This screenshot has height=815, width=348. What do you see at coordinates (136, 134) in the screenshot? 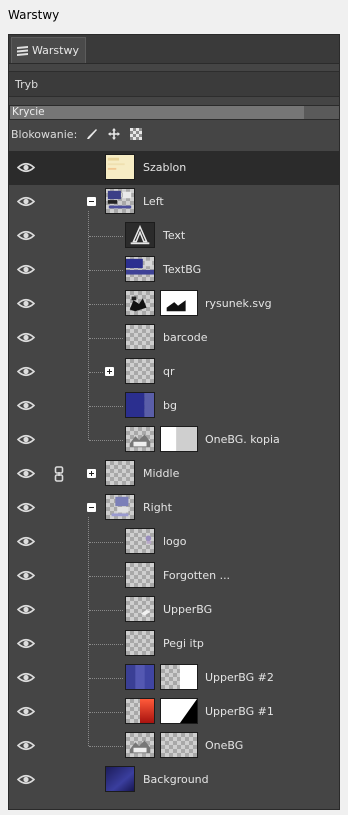
I see `alpha-lock-icon` at bounding box center [136, 134].